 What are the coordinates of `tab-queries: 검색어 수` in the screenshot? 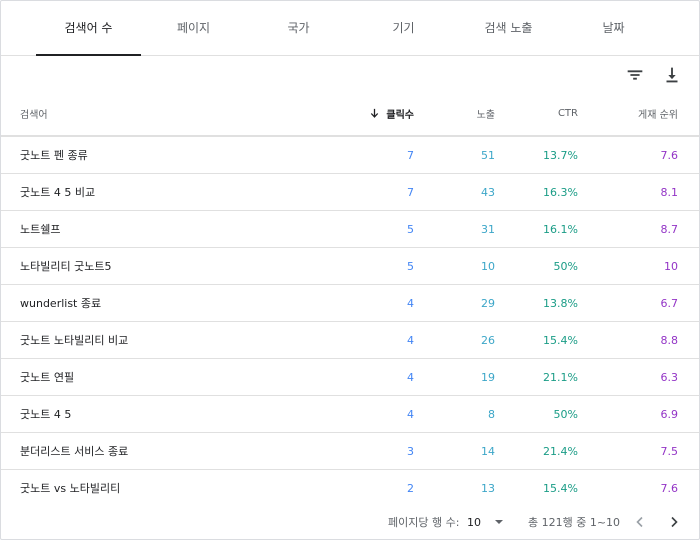 It's located at (88, 28).